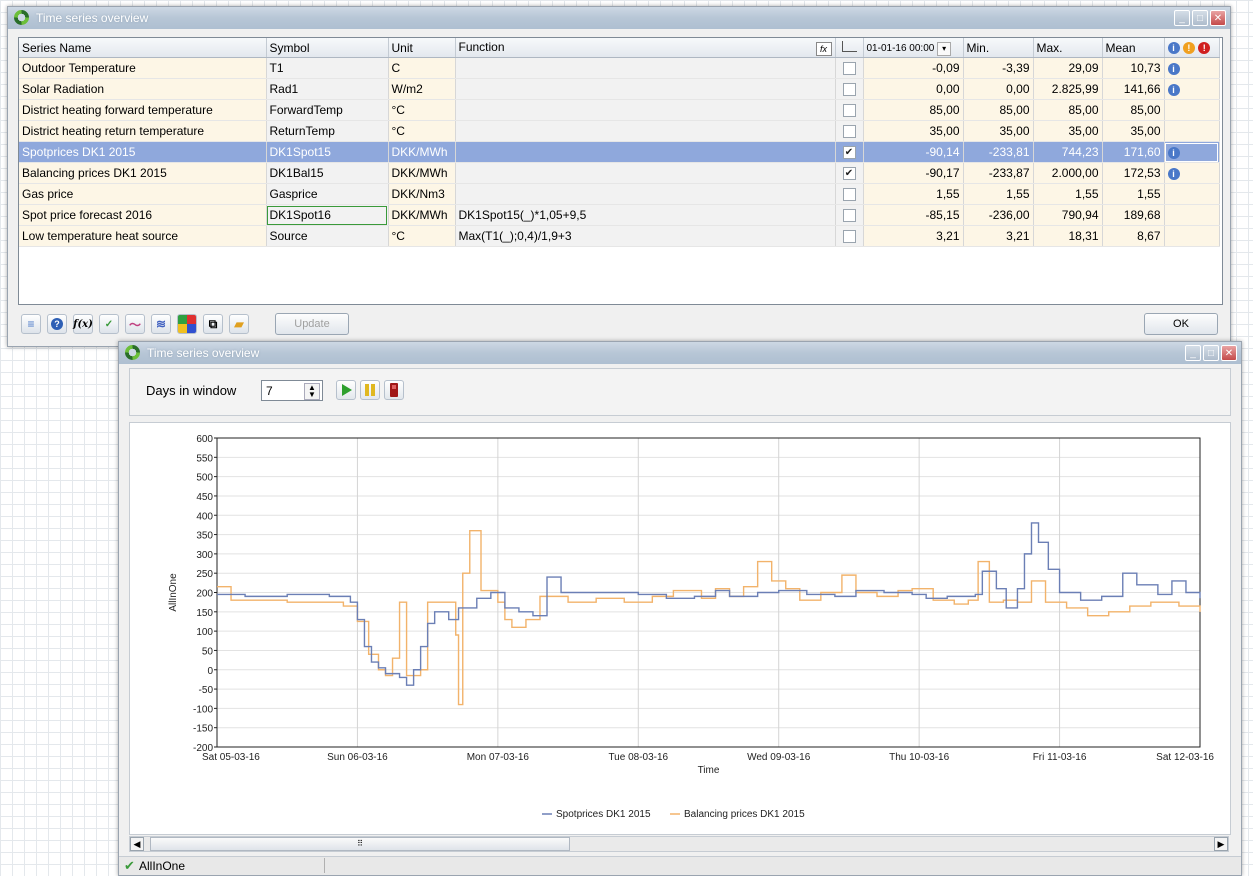  What do you see at coordinates (849, 48) in the screenshot?
I see `col-chart` at bounding box center [849, 48].